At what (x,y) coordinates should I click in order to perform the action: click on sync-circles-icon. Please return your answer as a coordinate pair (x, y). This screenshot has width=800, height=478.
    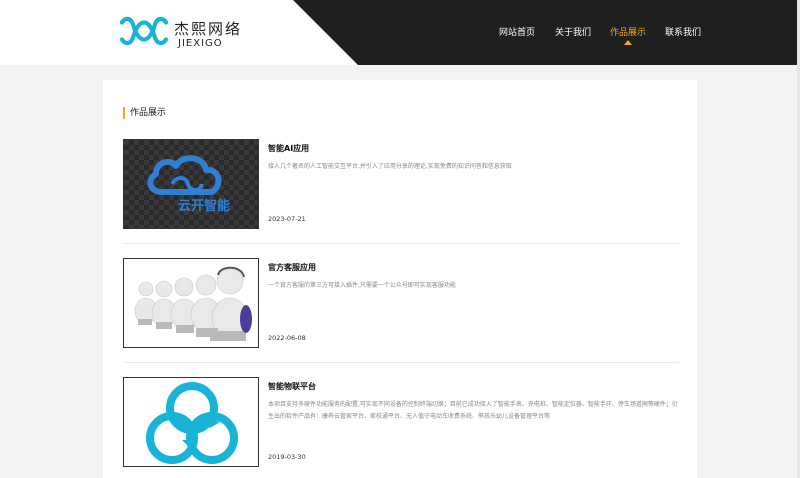
    Looking at the image, I should click on (191, 422).